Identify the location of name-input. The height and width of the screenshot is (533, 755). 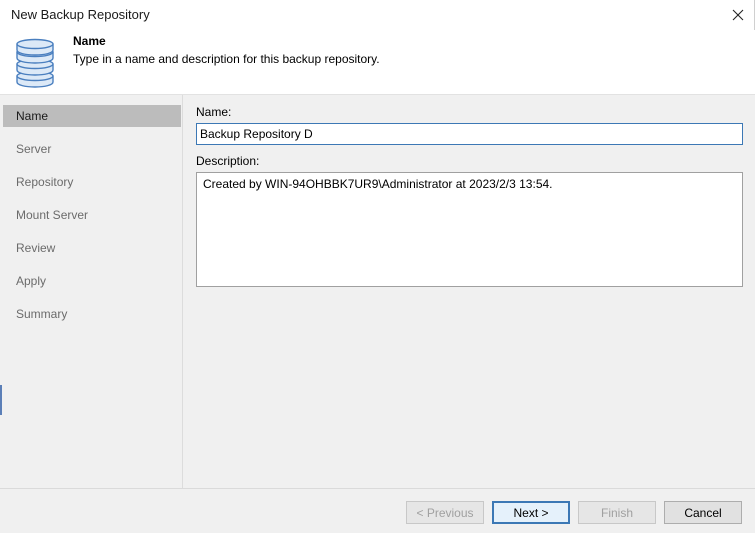
(469, 134).